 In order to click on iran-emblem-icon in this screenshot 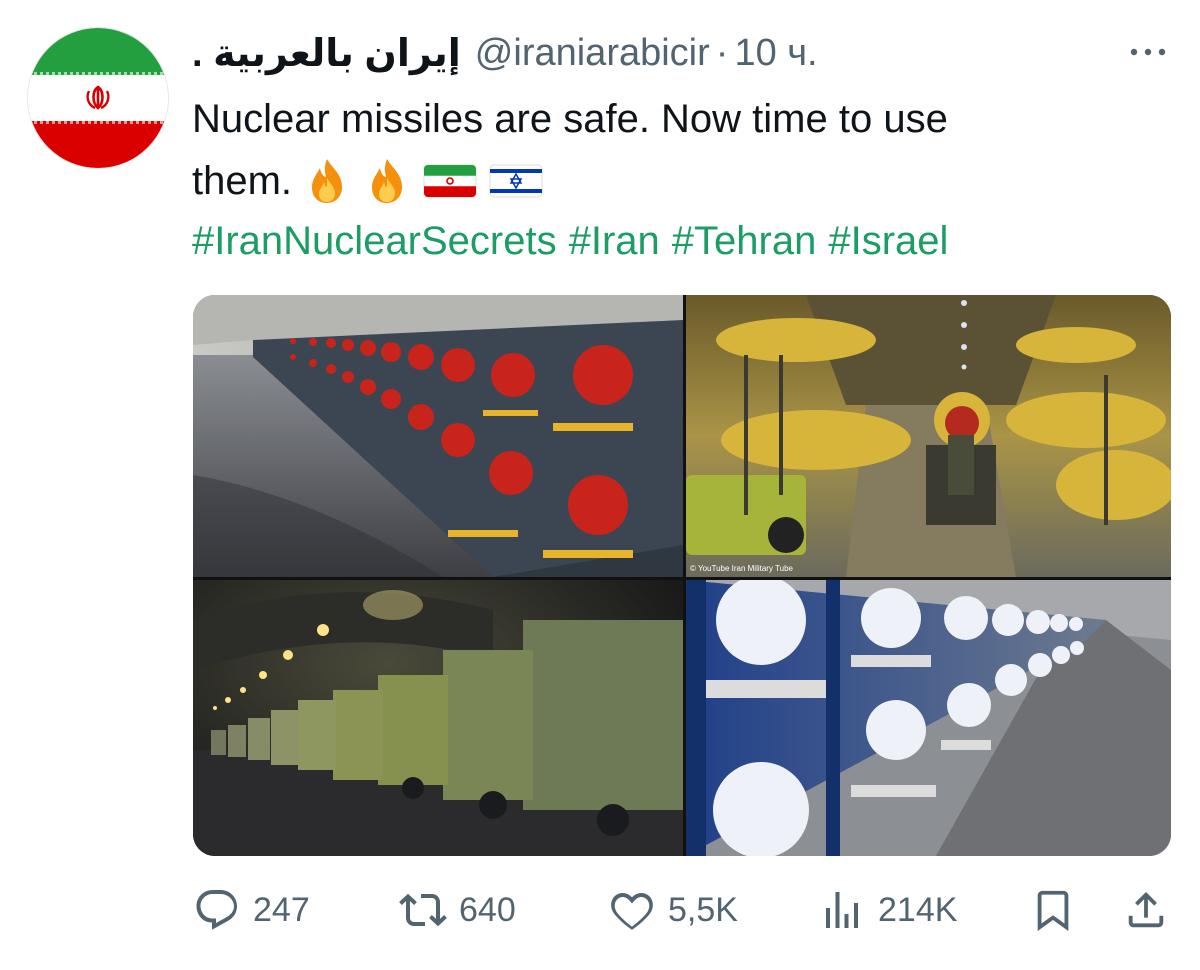, I will do `click(98, 97)`.